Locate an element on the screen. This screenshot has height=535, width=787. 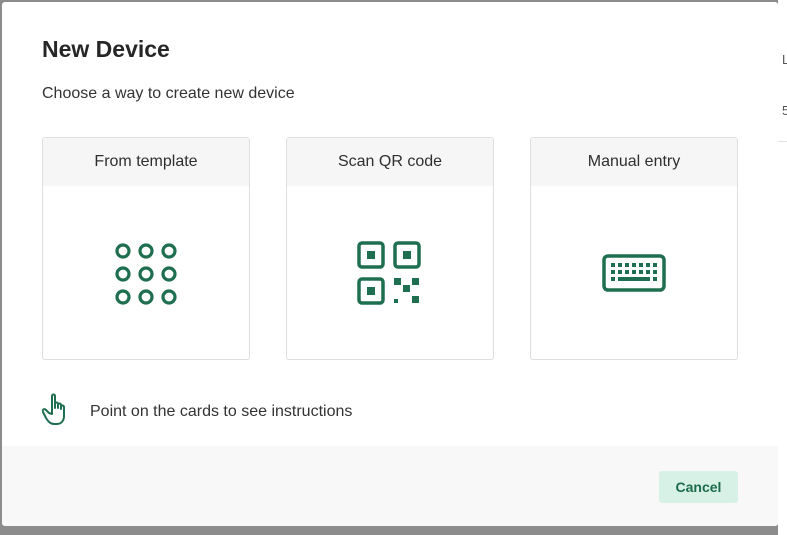
dialog-title: New Device is located at coordinates (106, 49).